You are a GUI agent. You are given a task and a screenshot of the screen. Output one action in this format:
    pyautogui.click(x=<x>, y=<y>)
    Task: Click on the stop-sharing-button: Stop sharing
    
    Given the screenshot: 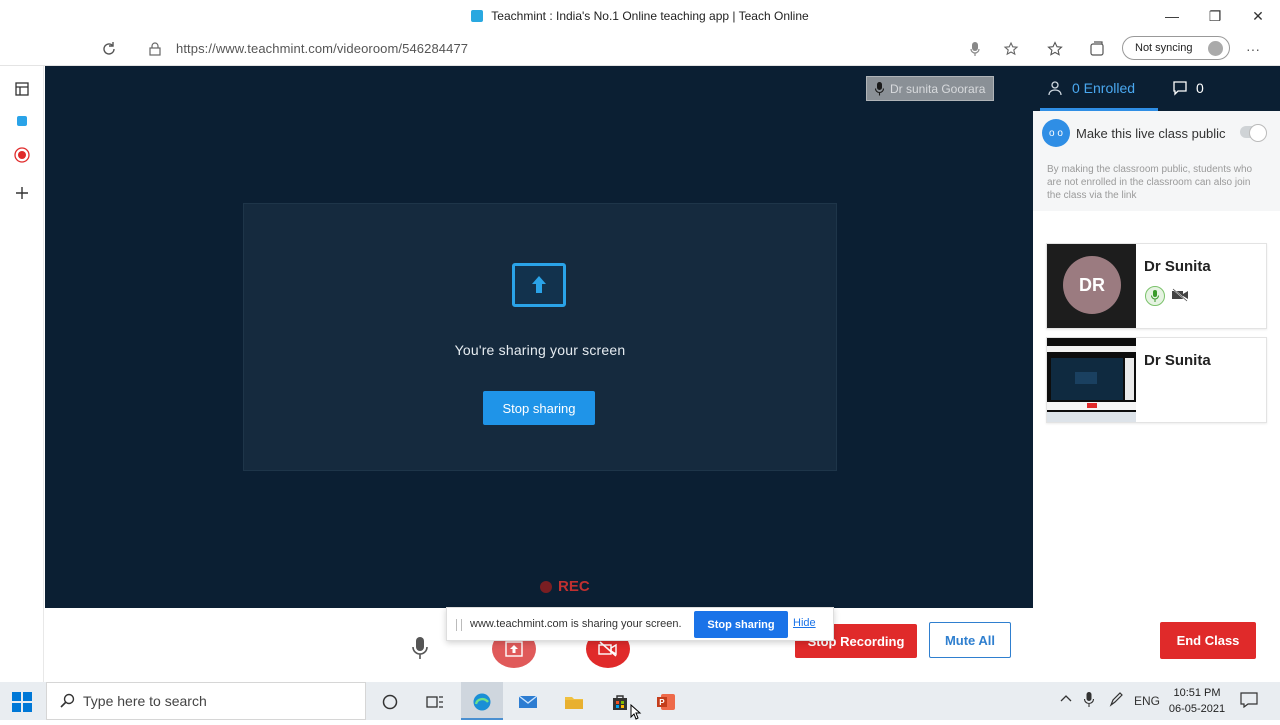 What is the action you would take?
    pyautogui.click(x=539, y=408)
    